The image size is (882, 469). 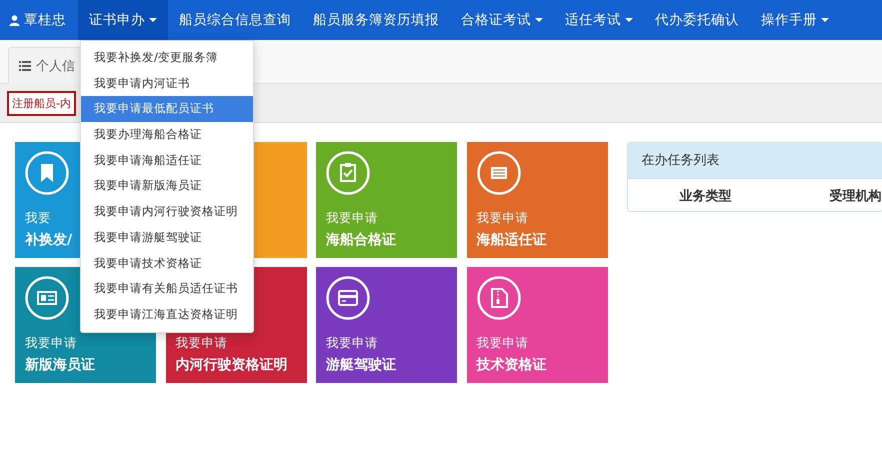 I want to click on tile-title: 海船合格证, so click(x=361, y=240).